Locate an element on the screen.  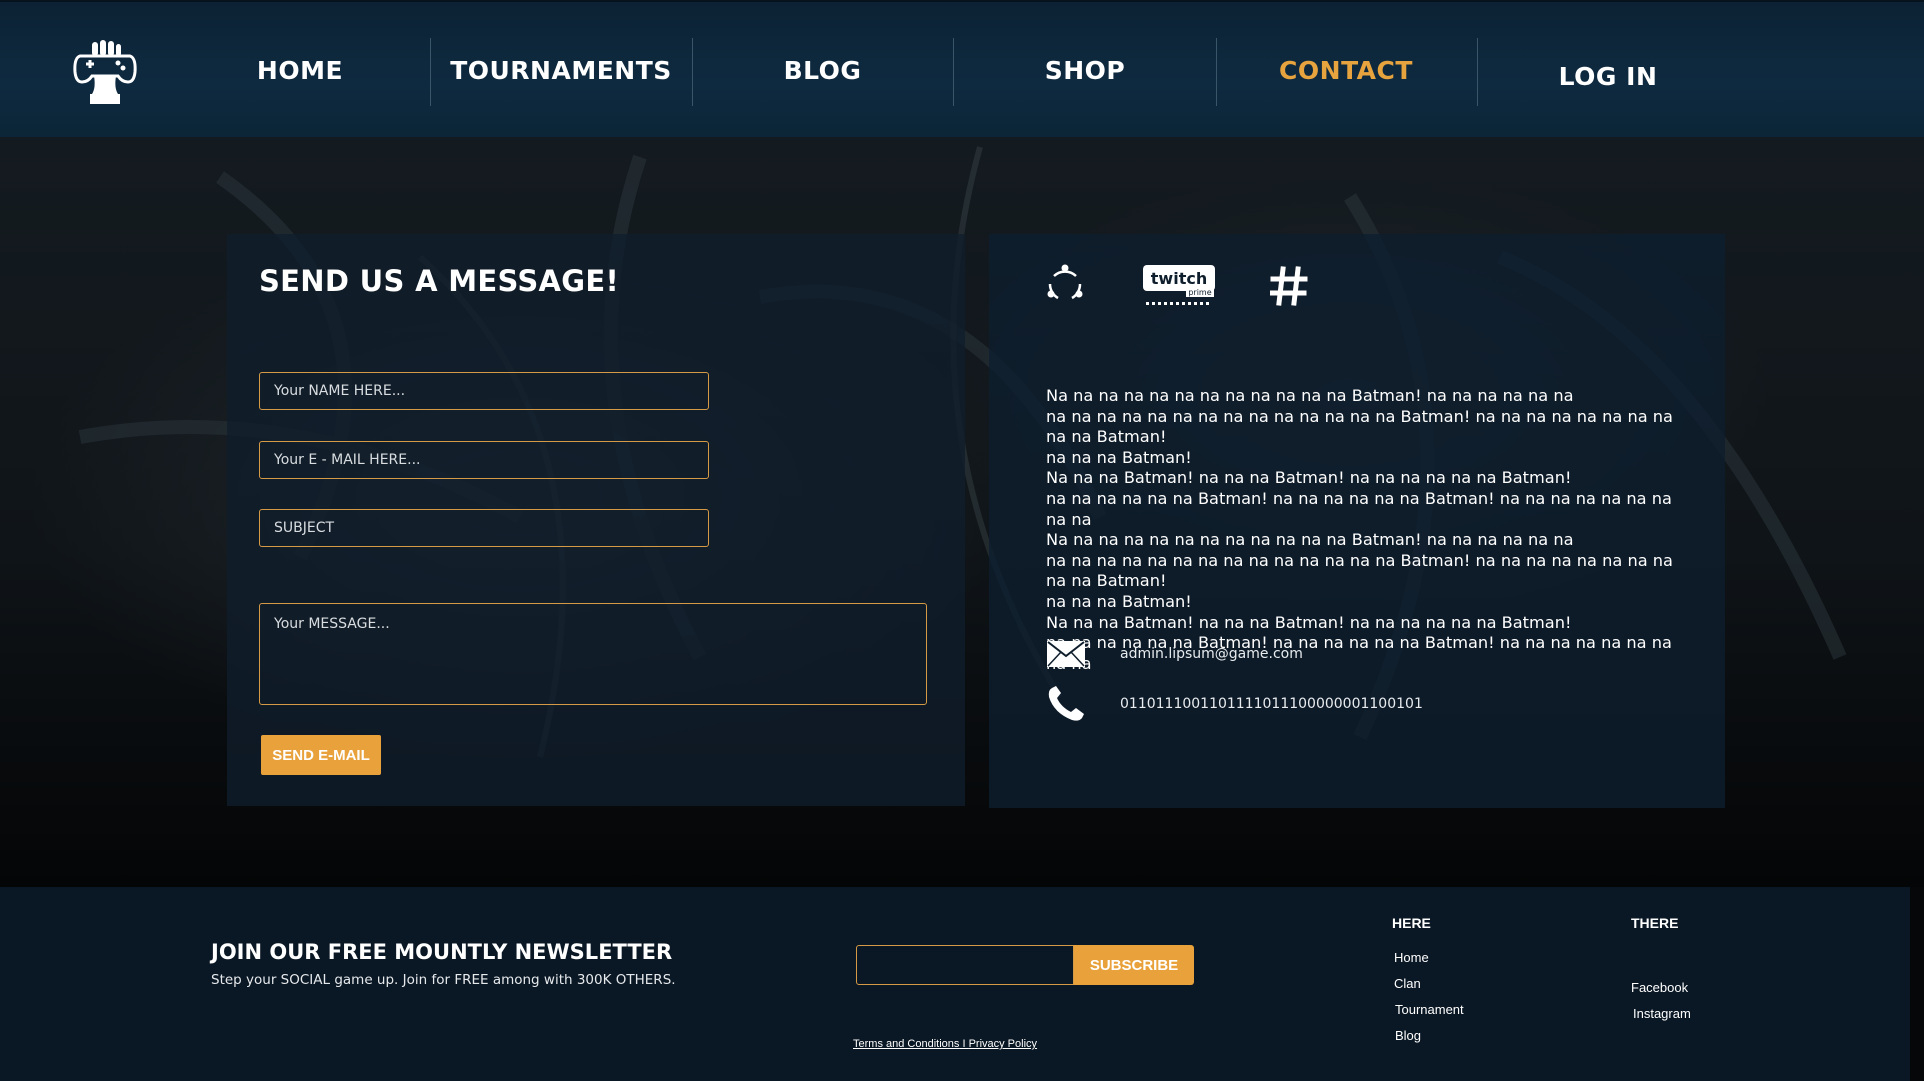
footer-link-blog: Blog is located at coordinates (1408, 1035).